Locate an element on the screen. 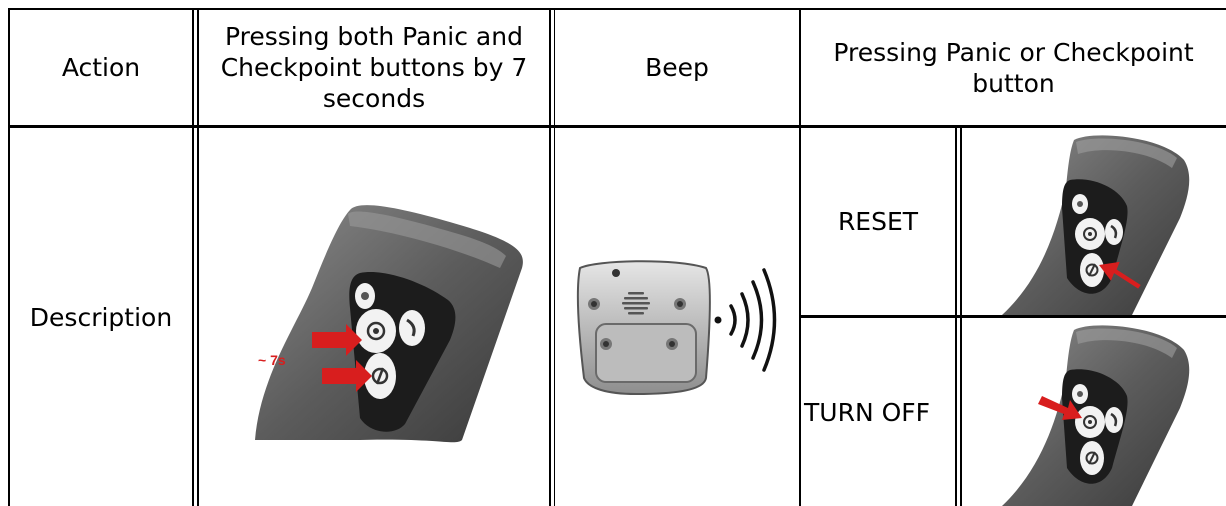 The width and height of the screenshot is (1226, 506). device-beep-image is located at coordinates (677, 317).